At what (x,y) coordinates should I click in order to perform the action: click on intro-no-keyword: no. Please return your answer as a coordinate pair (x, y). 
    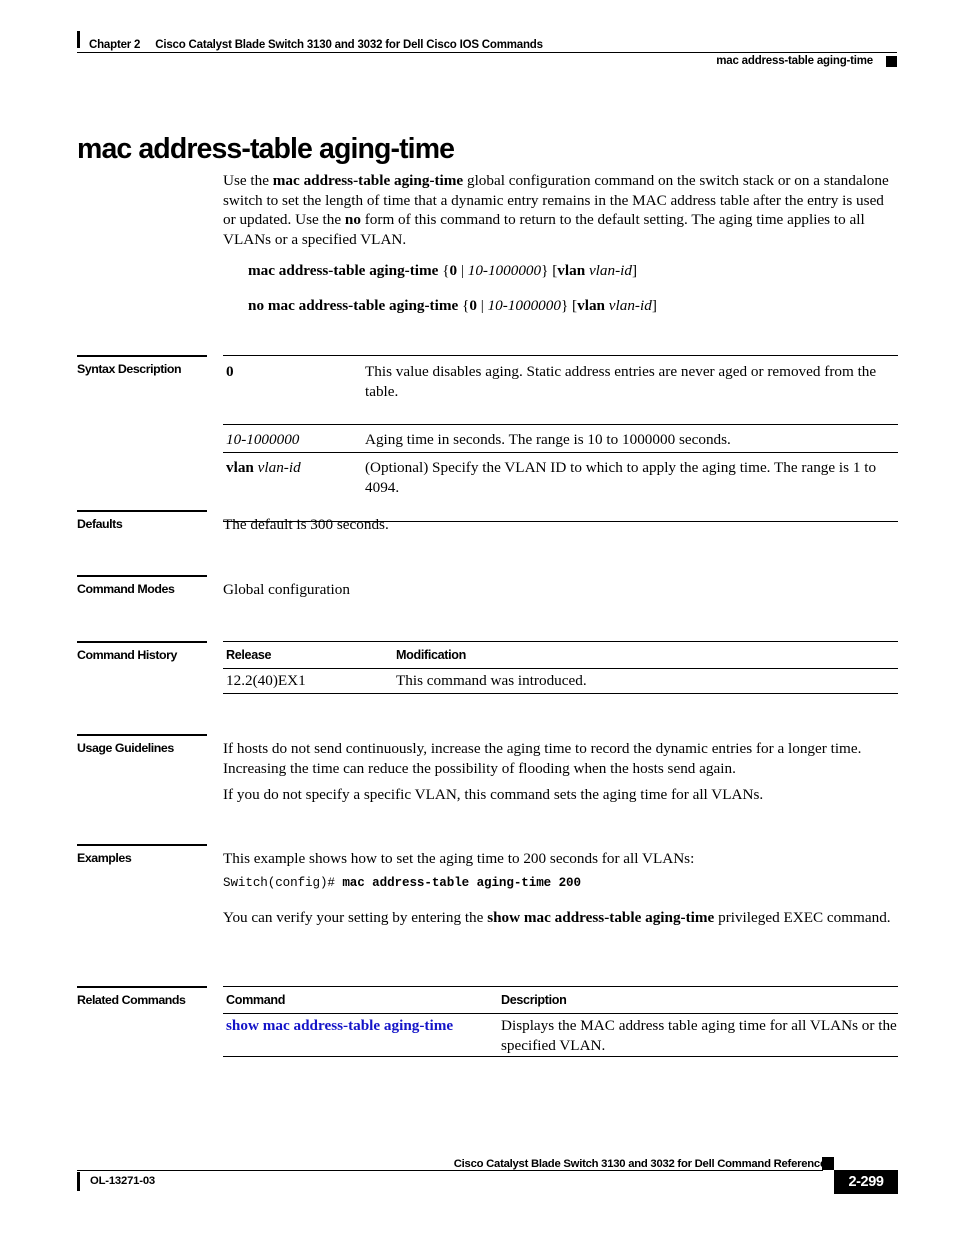
    Looking at the image, I should click on (352, 220).